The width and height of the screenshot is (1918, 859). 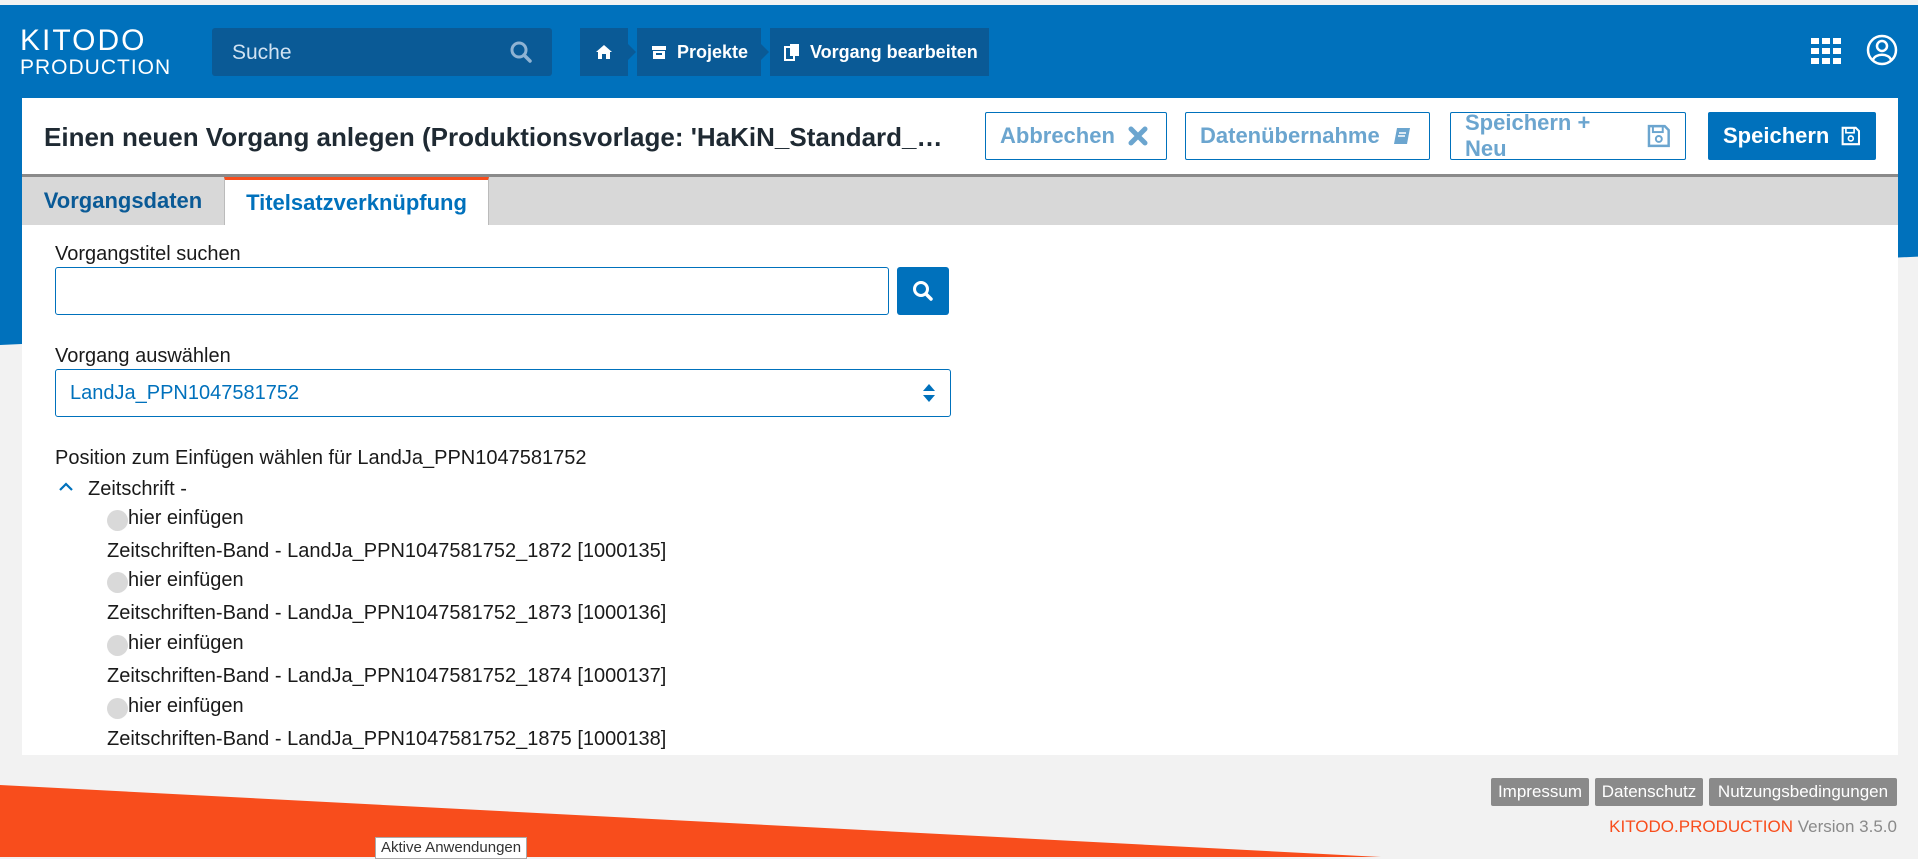 I want to click on version-info: KITODO.PRODUCTION Version 3.5.0, so click(x=1753, y=827).